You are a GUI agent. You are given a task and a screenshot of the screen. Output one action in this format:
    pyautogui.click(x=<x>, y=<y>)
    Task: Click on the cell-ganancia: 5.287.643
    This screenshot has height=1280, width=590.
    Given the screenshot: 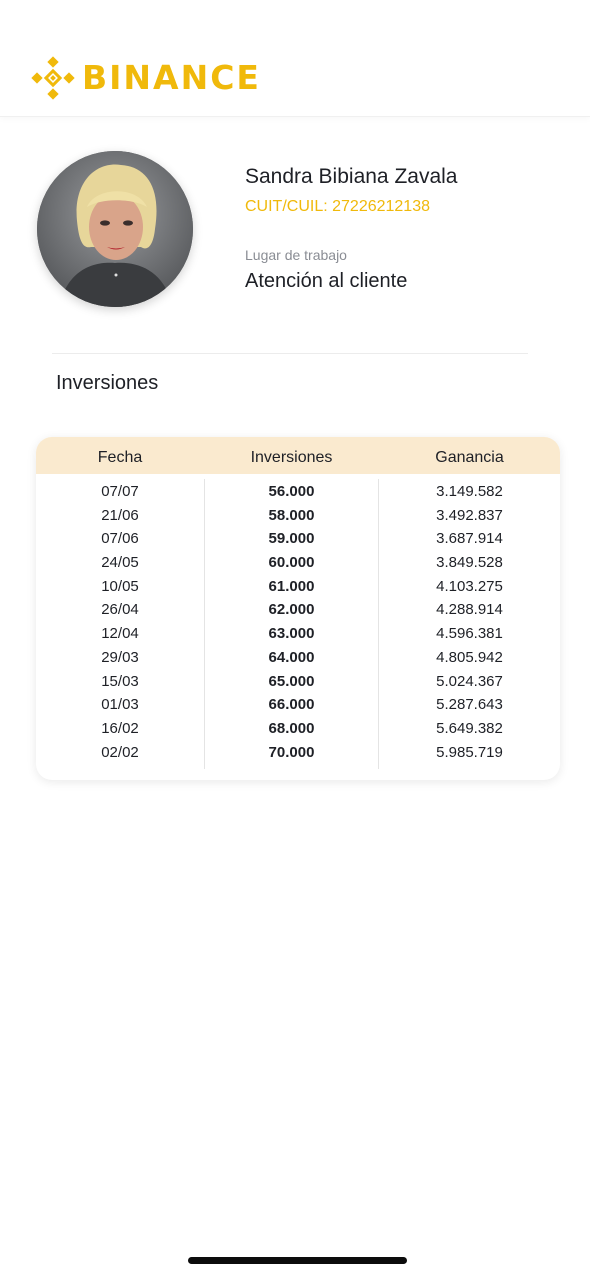 What is the action you would take?
    pyautogui.click(x=469, y=705)
    